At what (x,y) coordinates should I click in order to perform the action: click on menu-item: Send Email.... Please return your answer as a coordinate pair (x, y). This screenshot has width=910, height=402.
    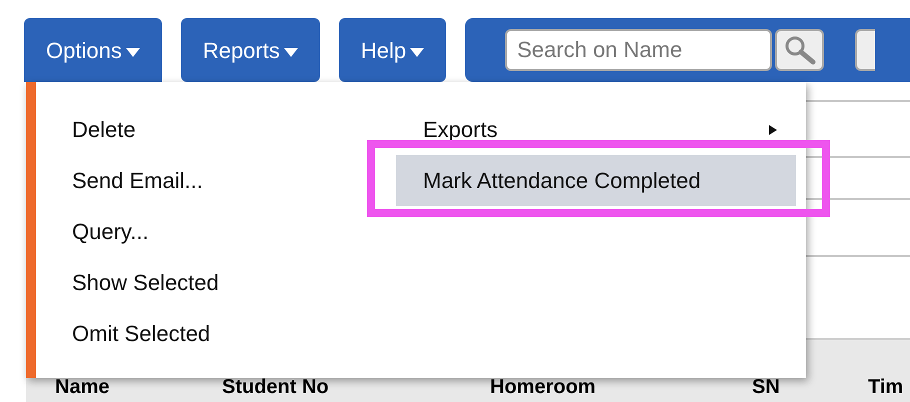
    Looking at the image, I should click on (212, 180).